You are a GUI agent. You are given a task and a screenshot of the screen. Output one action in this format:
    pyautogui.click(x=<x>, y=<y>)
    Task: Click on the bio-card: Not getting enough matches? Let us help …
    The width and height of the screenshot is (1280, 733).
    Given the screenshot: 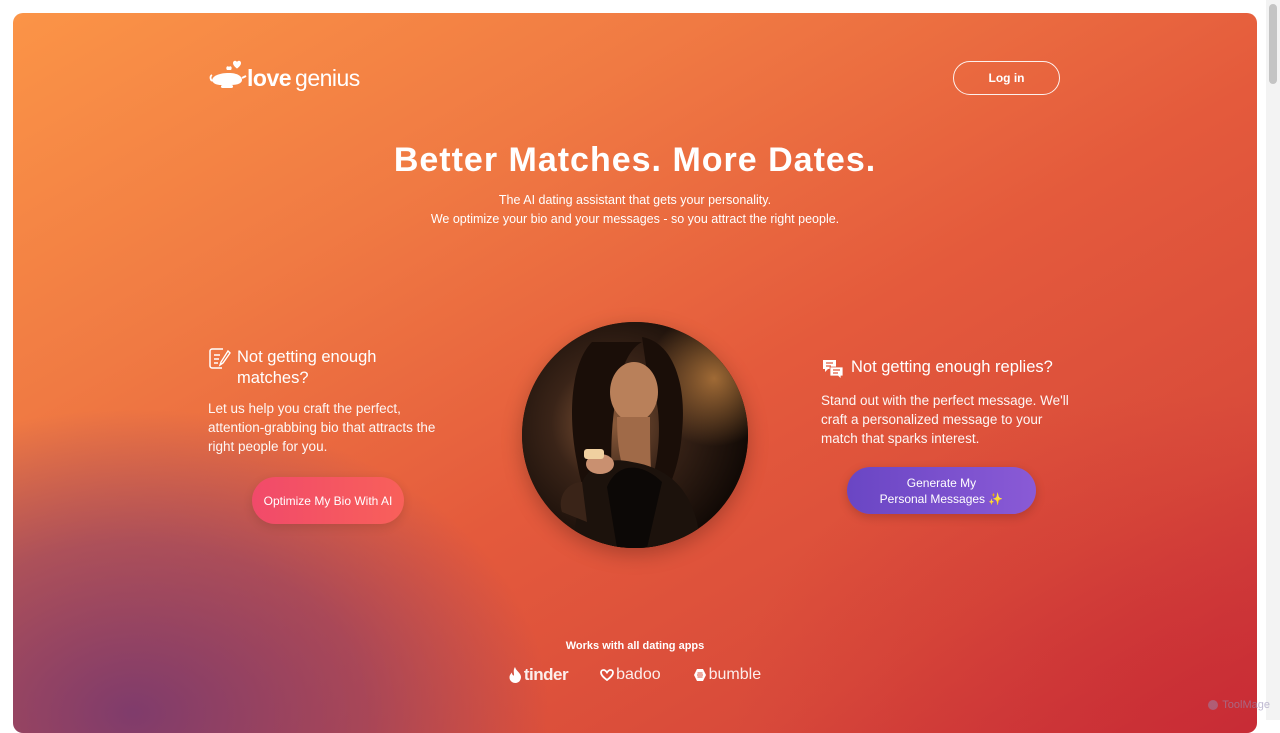 What is the action you would take?
    pyautogui.click(x=328, y=401)
    